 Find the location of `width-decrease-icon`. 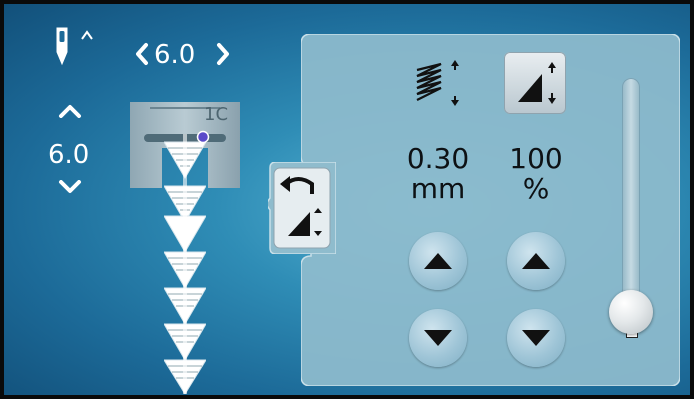

width-decrease-icon is located at coordinates (142, 54).